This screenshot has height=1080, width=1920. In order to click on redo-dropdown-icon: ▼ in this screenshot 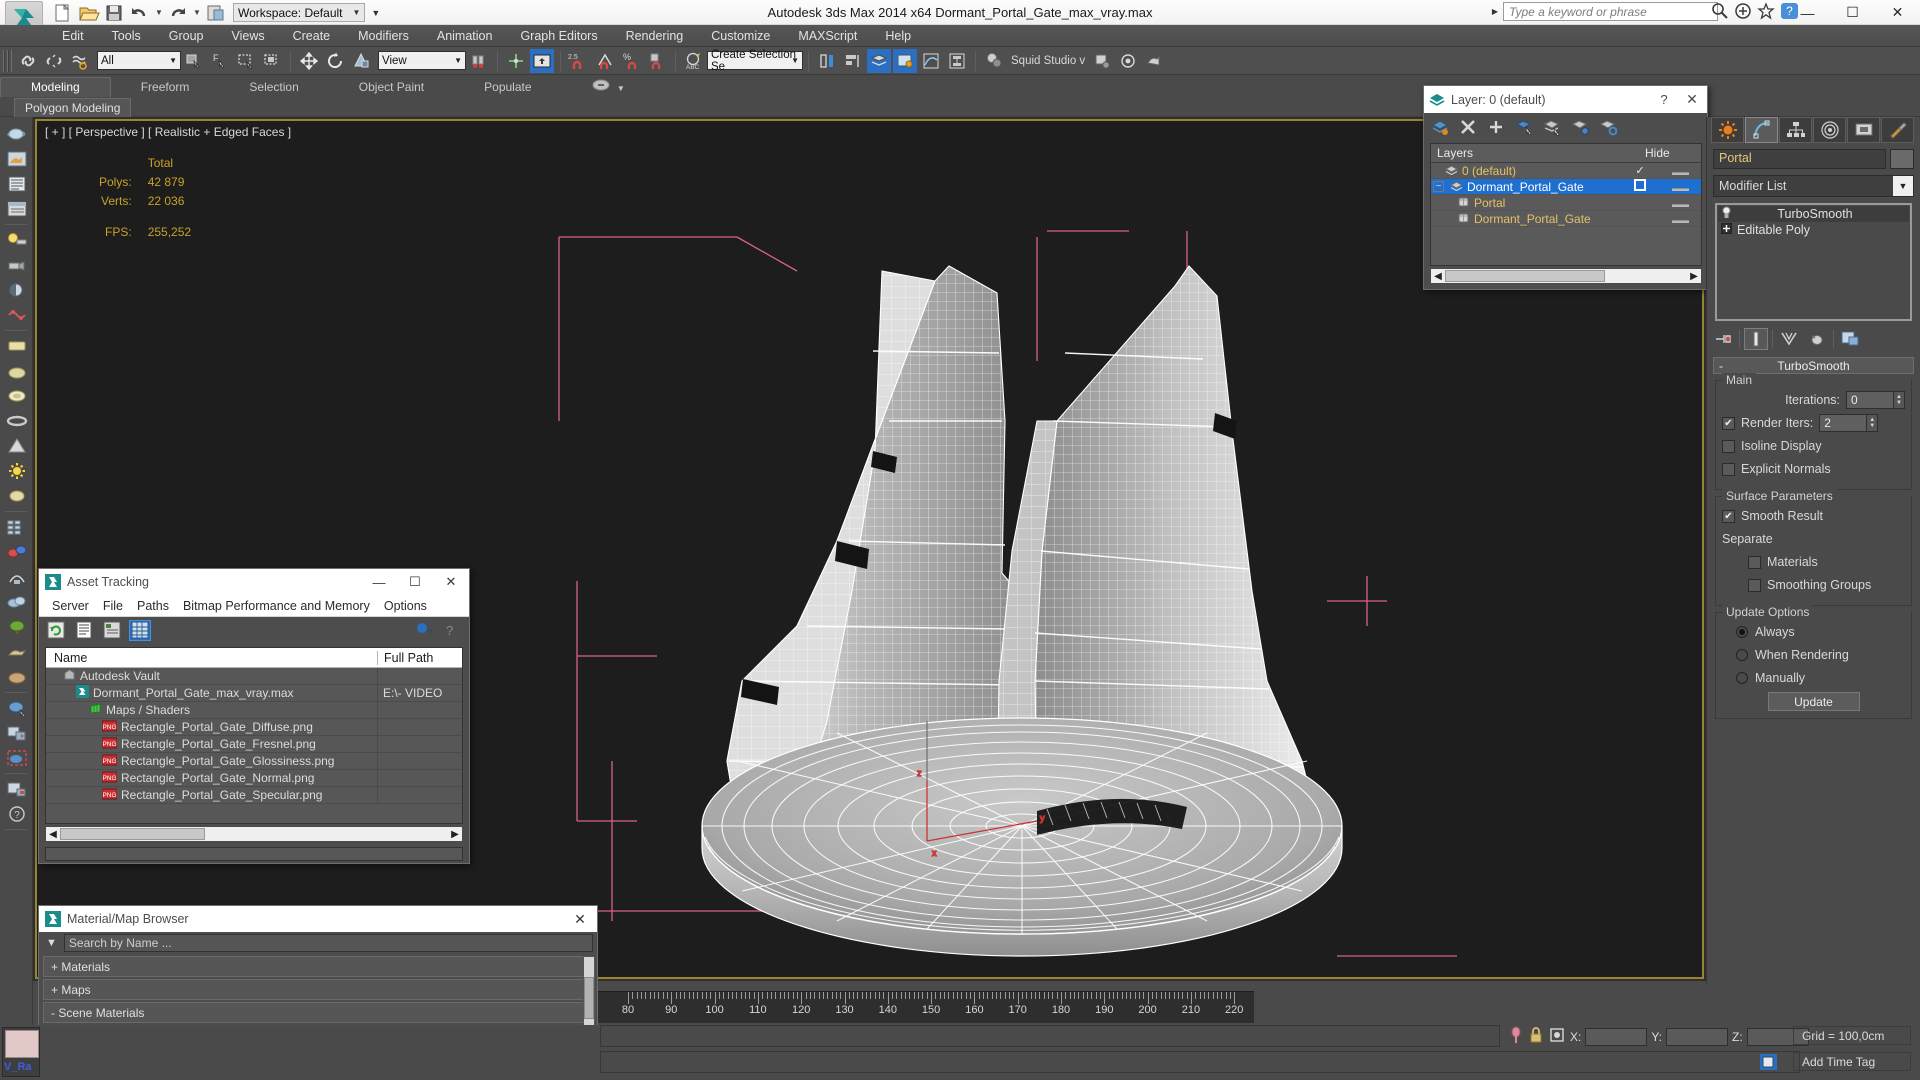, I will do `click(197, 12)`.